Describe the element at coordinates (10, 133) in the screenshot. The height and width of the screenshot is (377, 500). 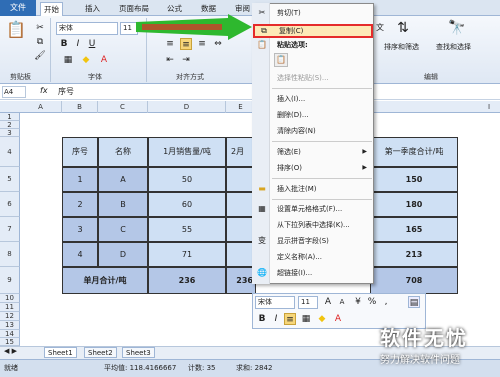
I see `row-header: 3` at that location.